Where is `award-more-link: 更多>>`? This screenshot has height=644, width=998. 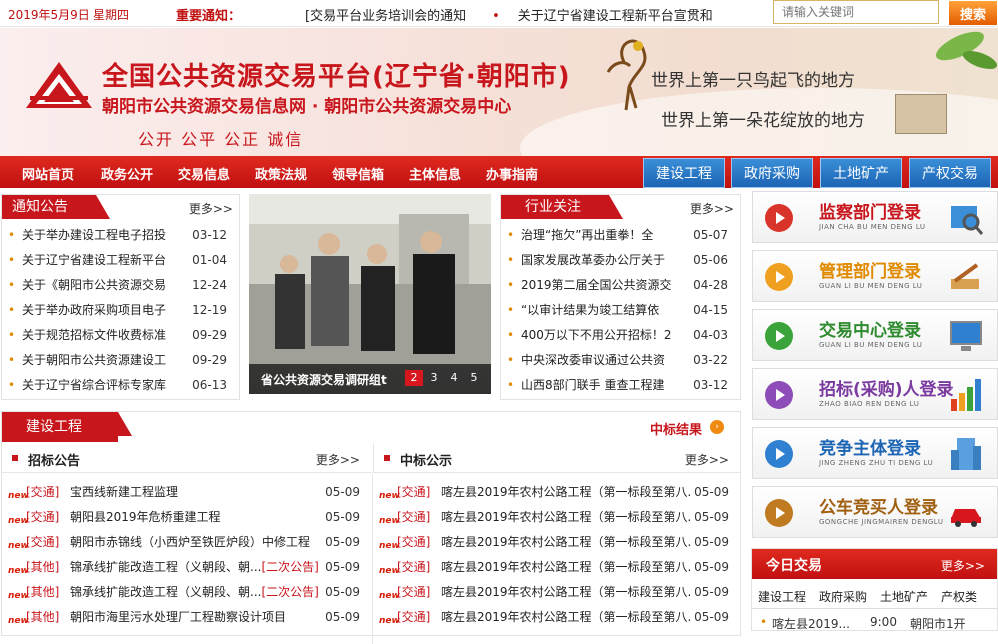 award-more-link: 更多>> is located at coordinates (707, 459).